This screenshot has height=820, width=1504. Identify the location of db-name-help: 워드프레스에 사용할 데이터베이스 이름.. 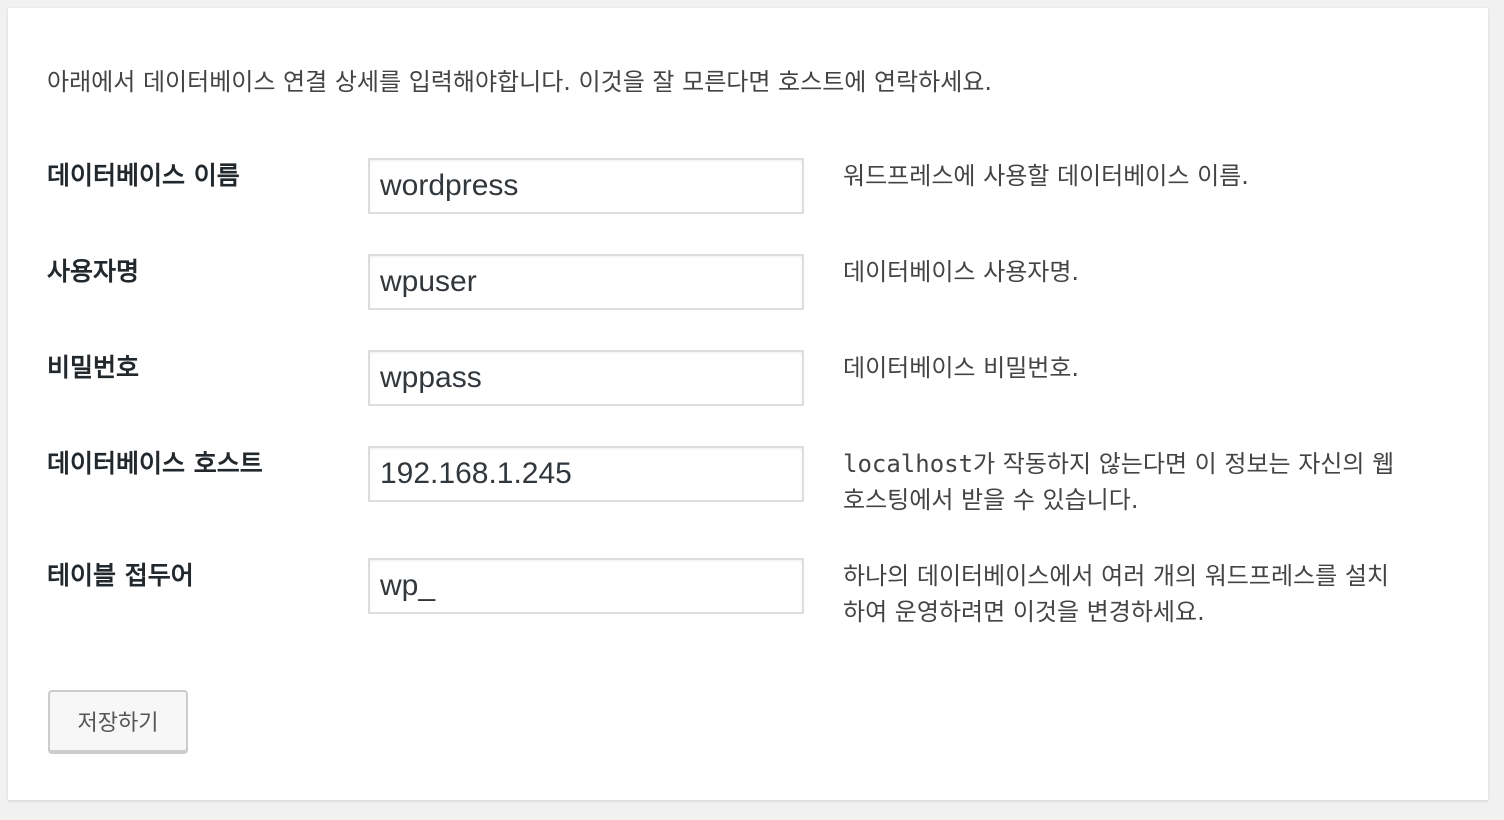
(1046, 176).